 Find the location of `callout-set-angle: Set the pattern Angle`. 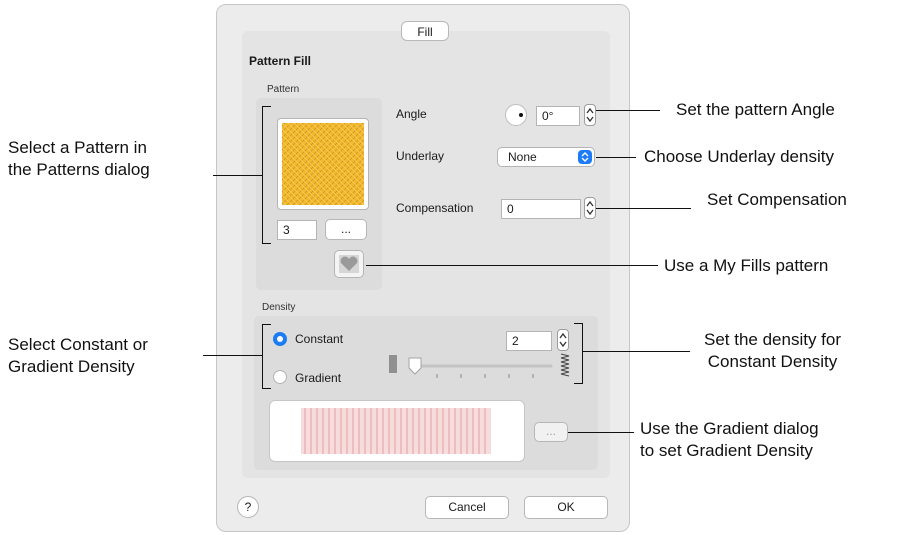

callout-set-angle: Set the pattern Angle is located at coordinates (755, 109).